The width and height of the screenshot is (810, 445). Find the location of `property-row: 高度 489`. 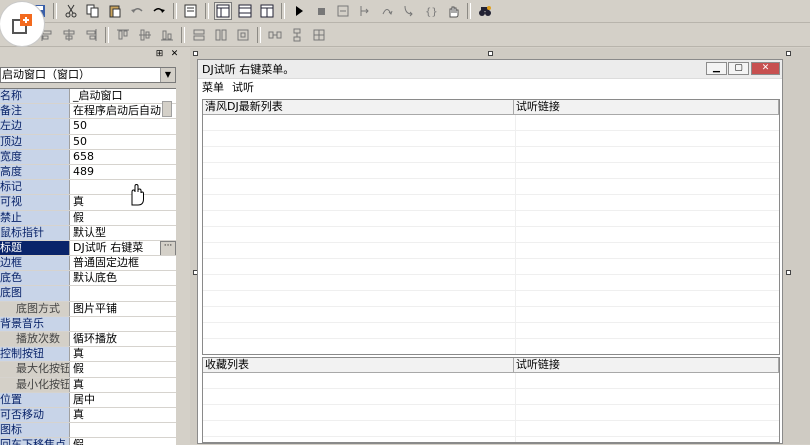

property-row: 高度 489 is located at coordinates (88, 172).